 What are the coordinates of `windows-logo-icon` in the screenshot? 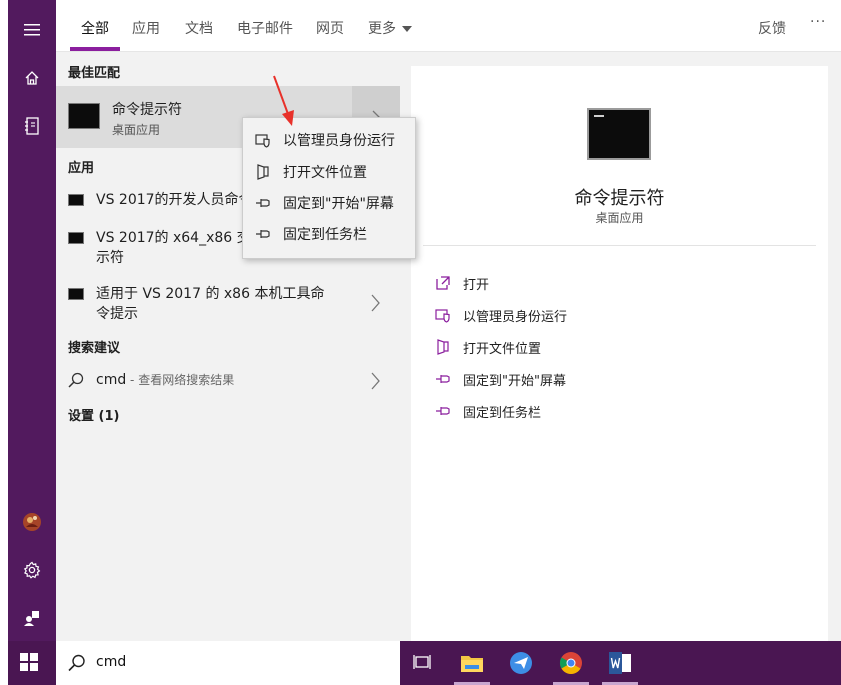 It's located at (29, 662).